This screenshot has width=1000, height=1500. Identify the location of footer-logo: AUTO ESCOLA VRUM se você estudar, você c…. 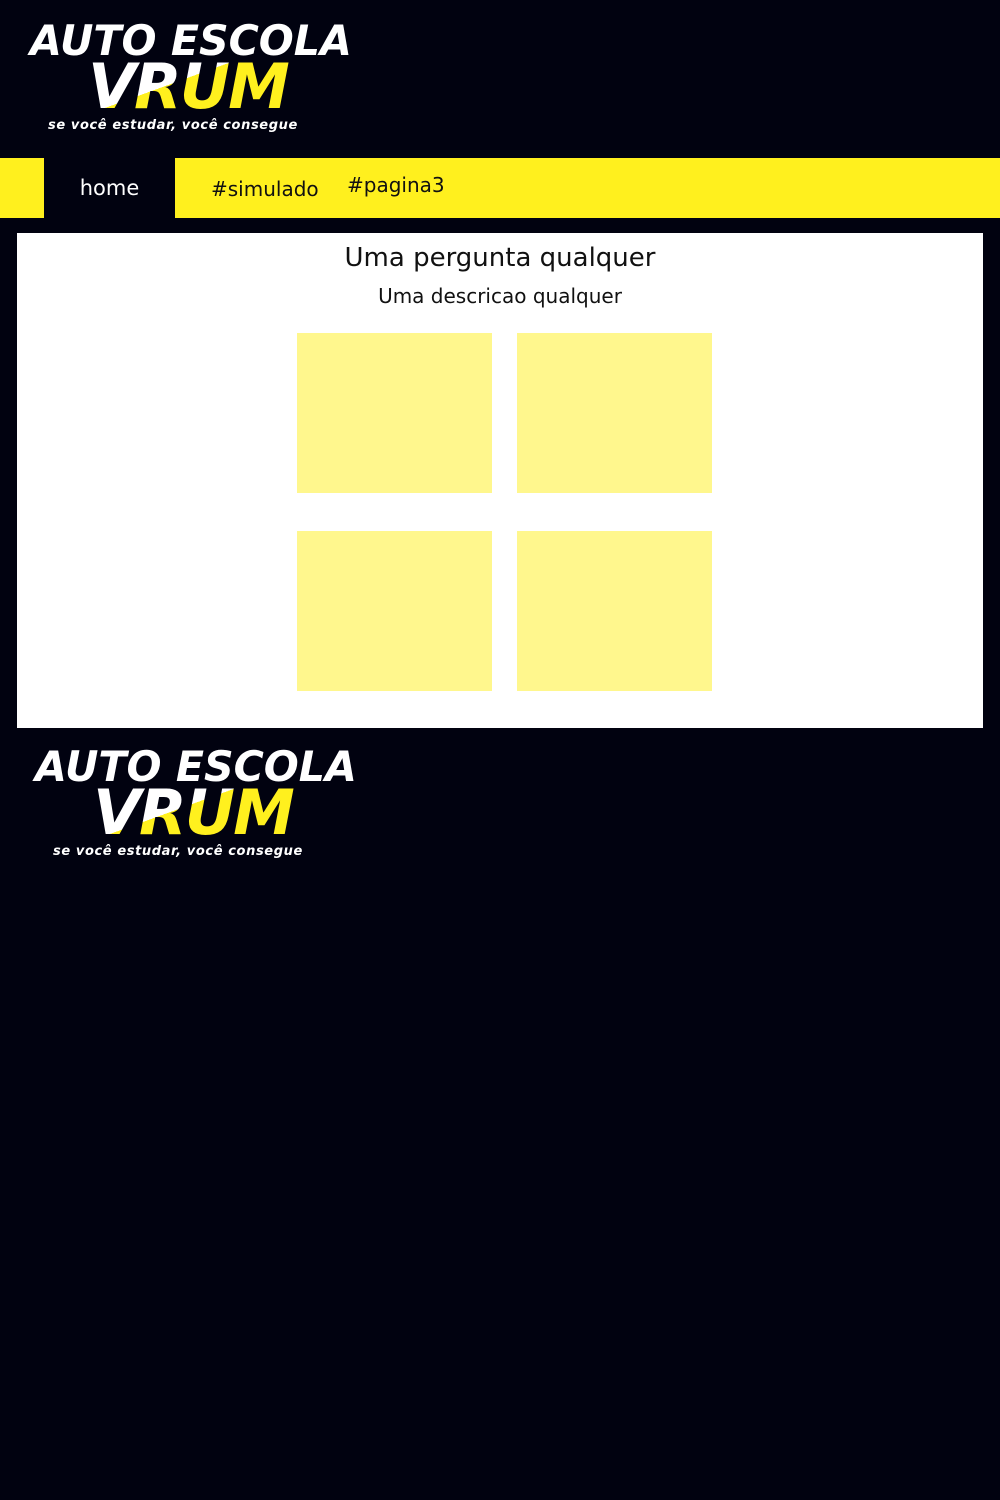
(201, 804).